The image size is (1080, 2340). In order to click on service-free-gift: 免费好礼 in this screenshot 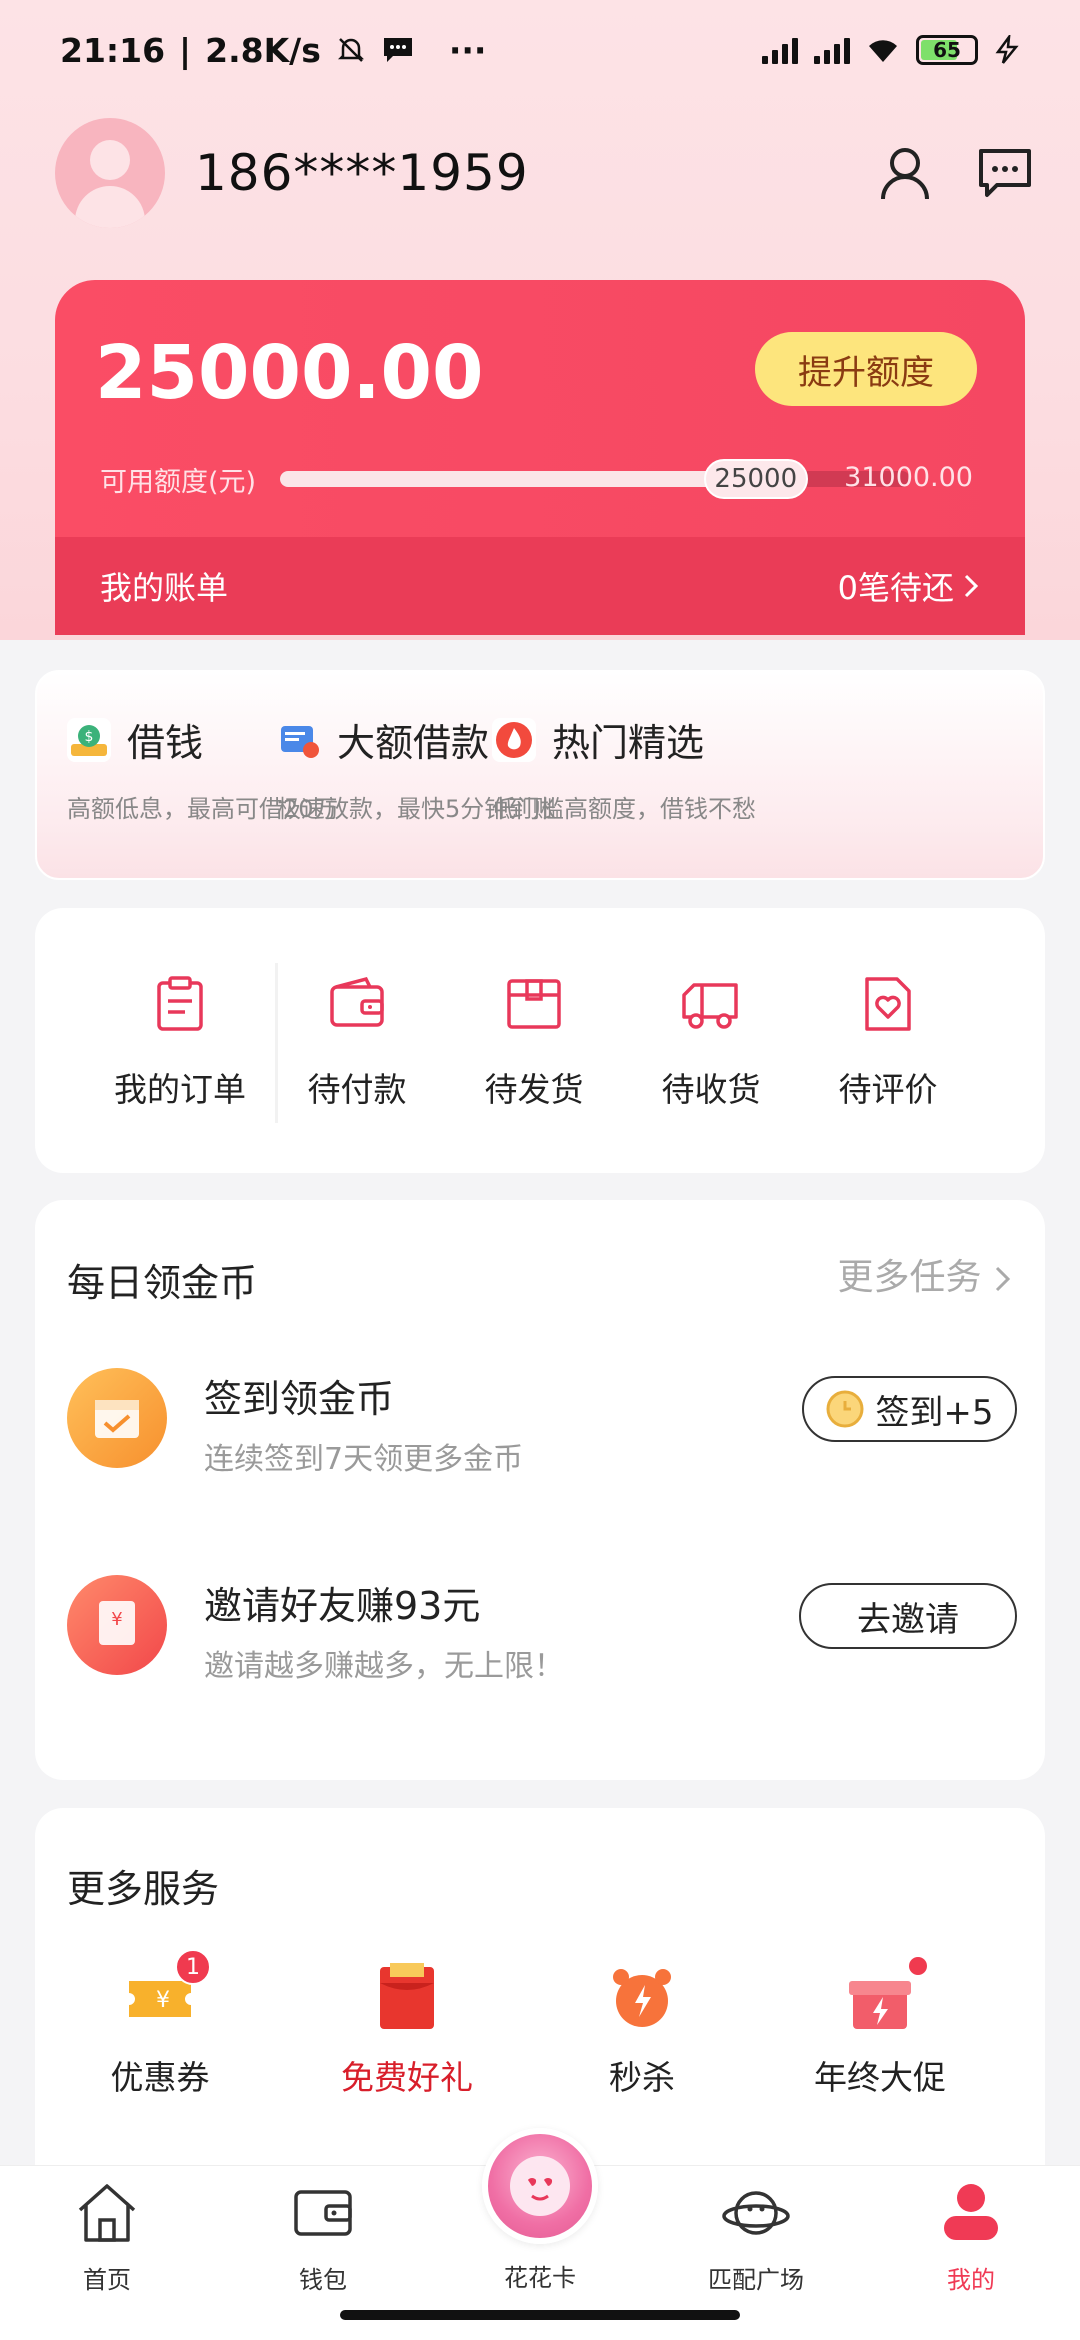, I will do `click(407, 2031)`.